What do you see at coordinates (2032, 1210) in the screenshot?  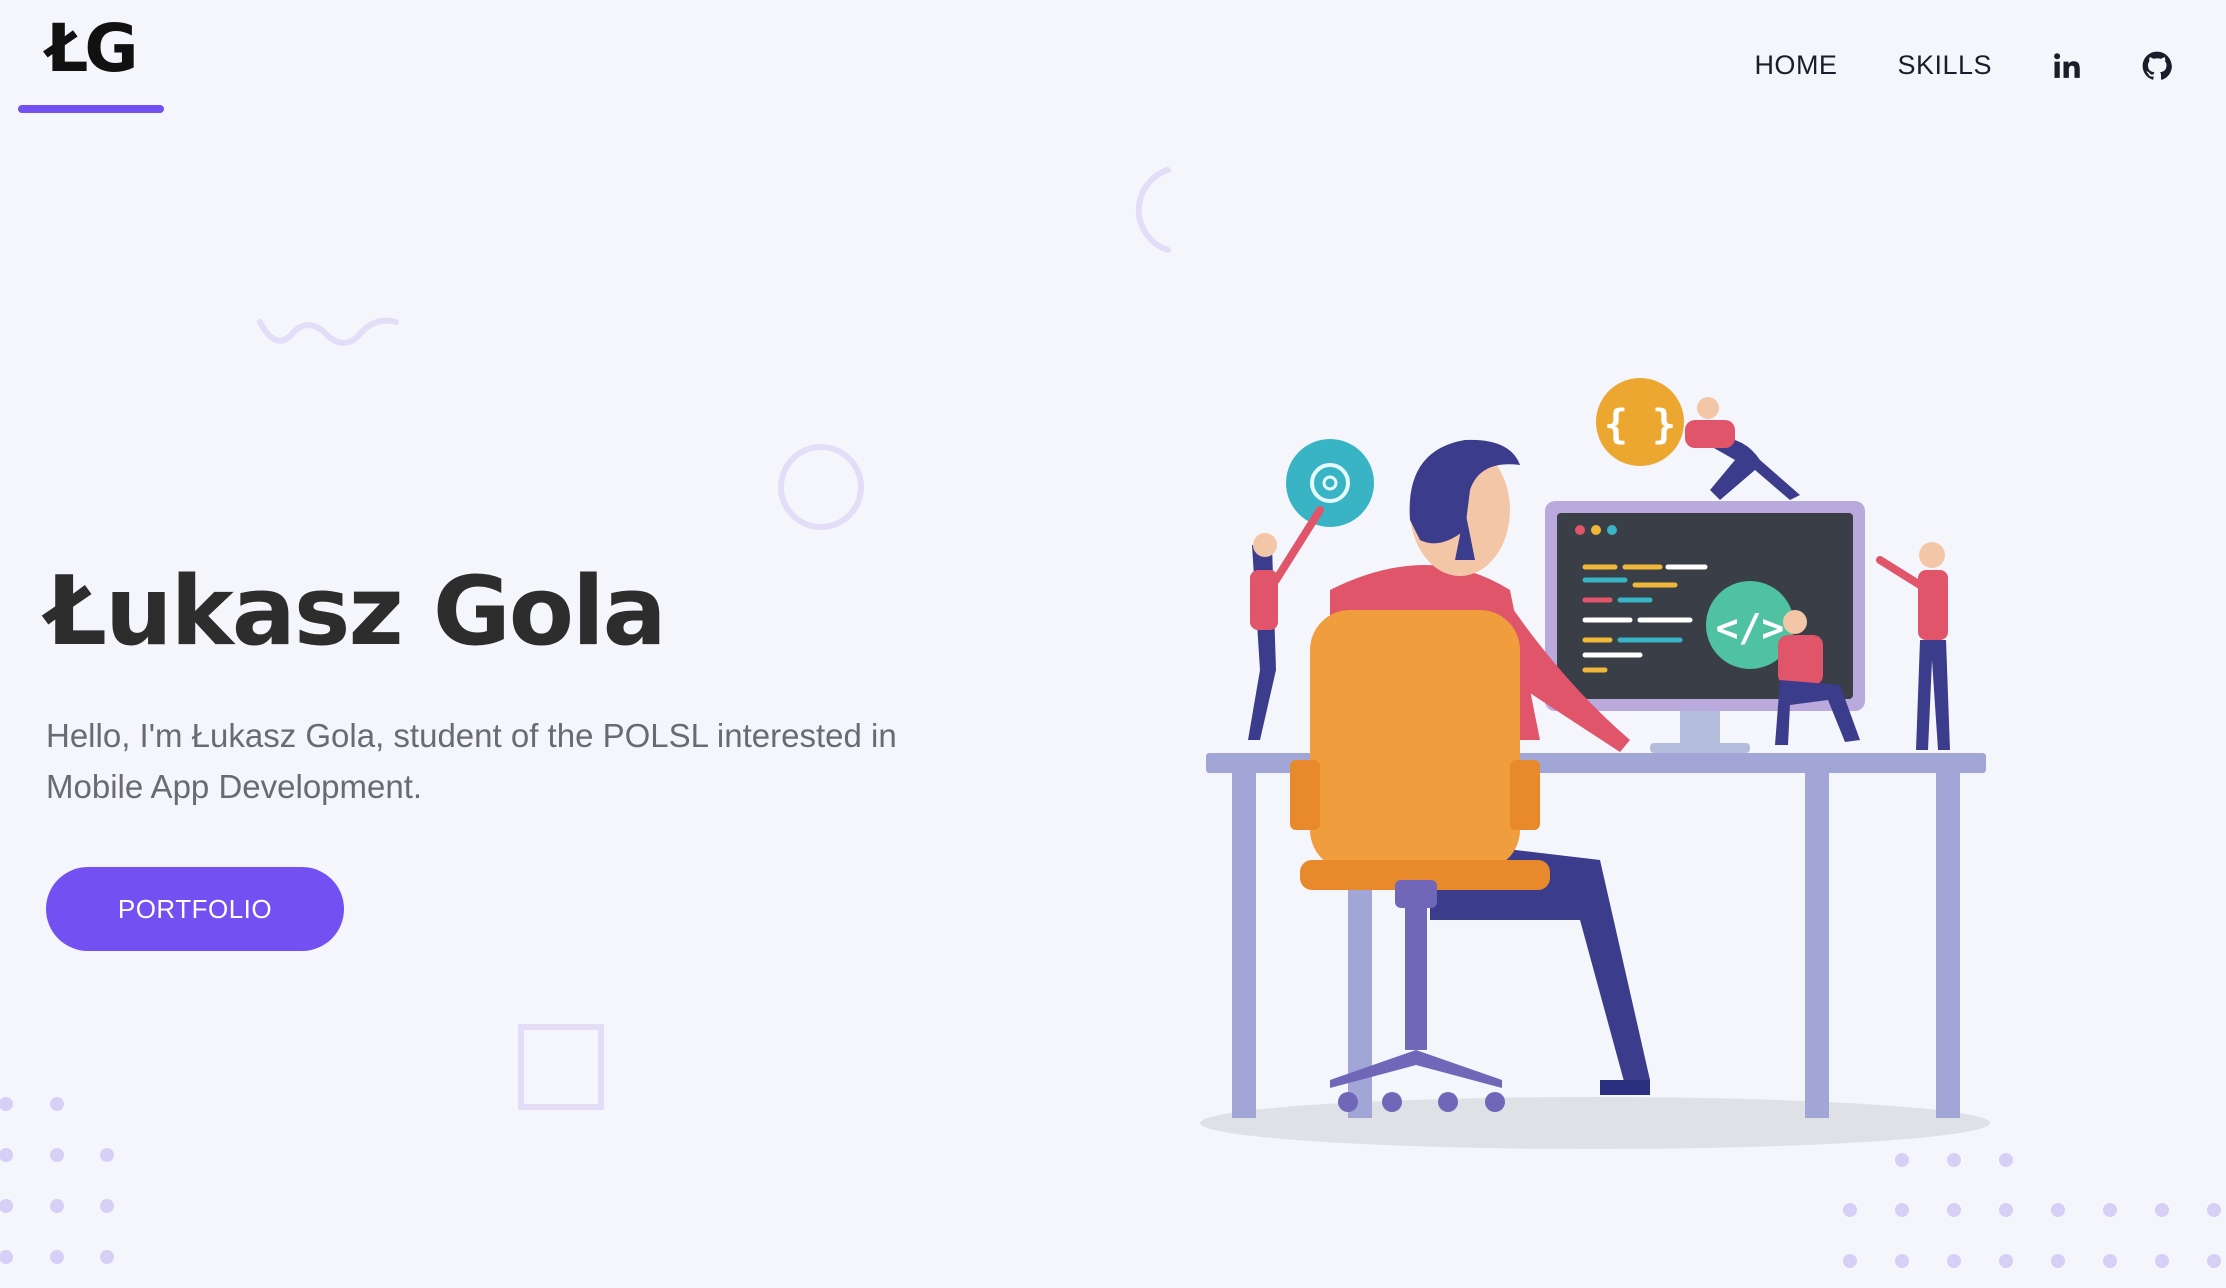 I see `dot-grid-right` at bounding box center [2032, 1210].